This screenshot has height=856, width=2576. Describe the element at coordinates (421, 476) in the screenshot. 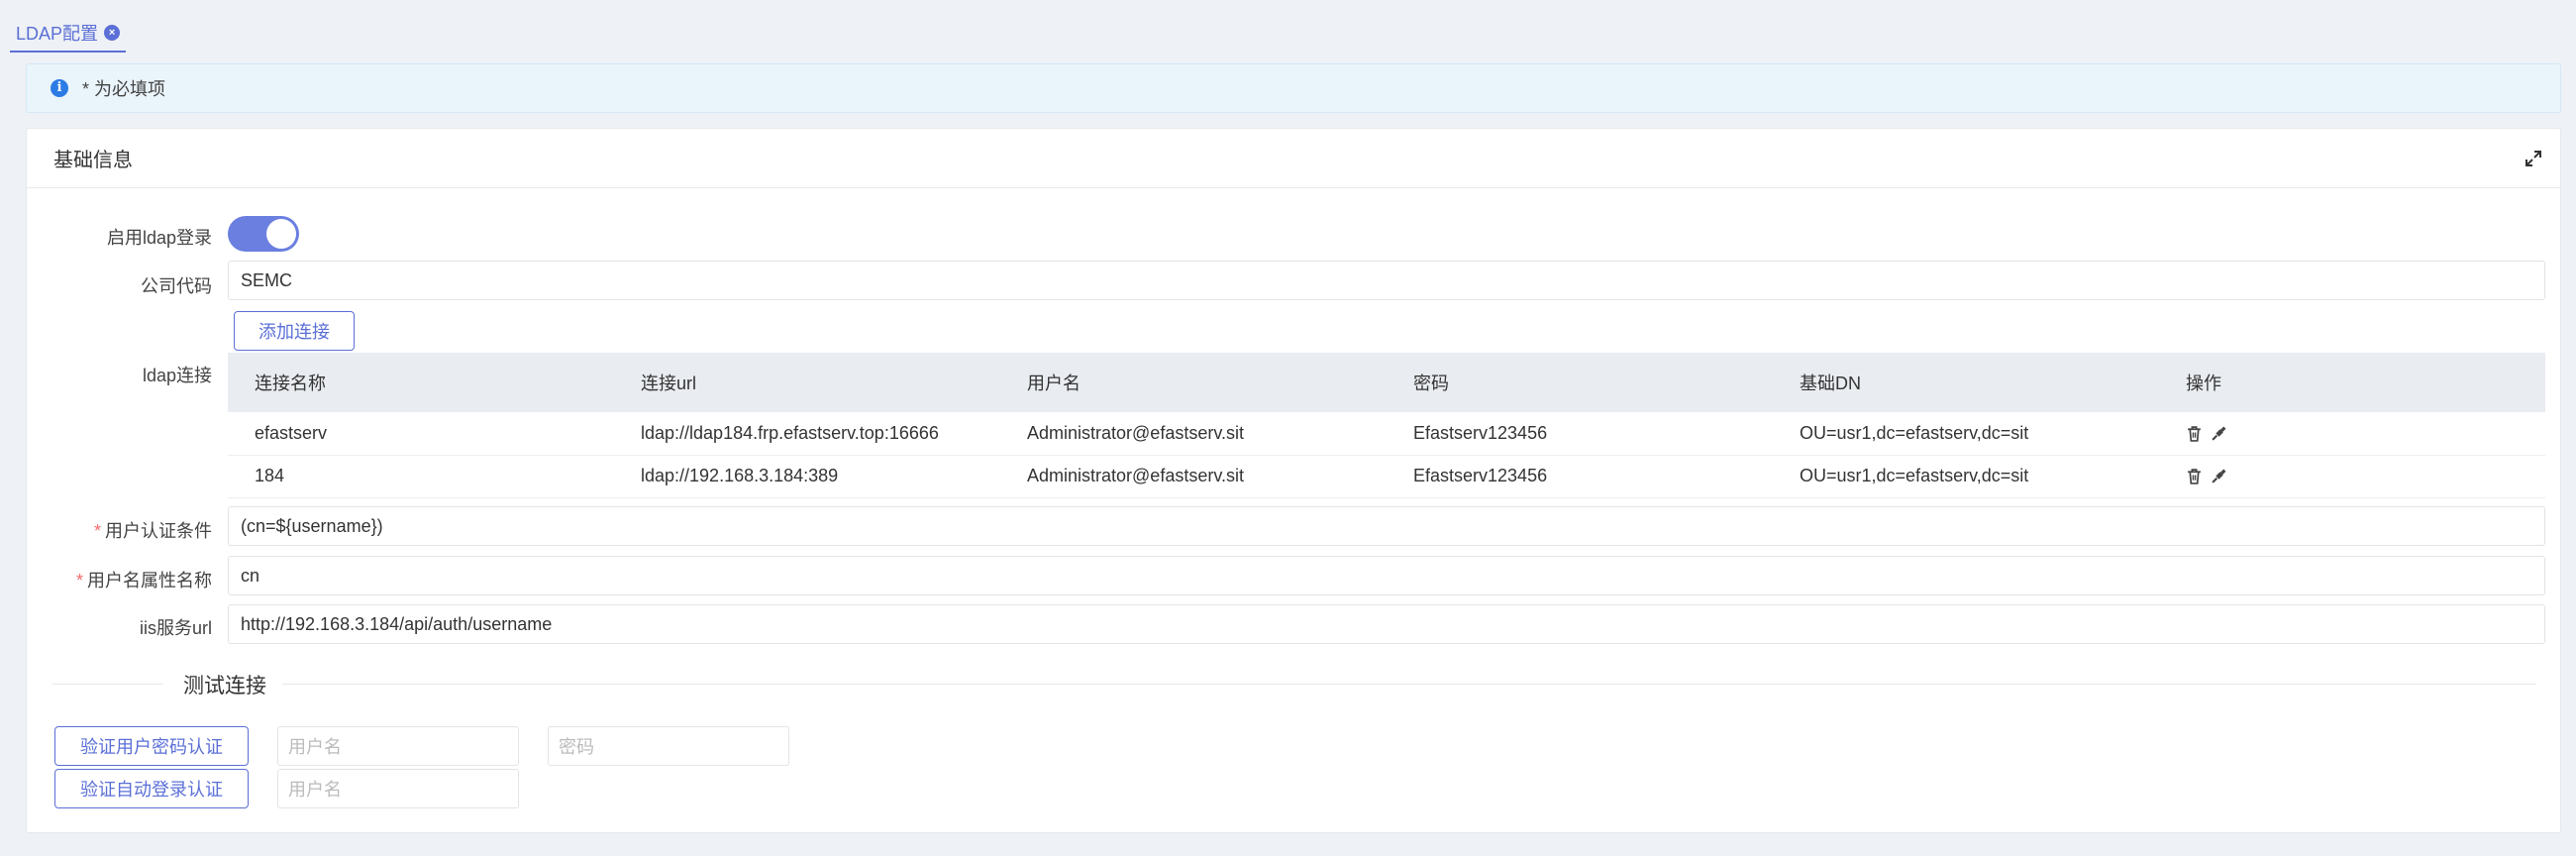

I see `cell-name: 184` at that location.